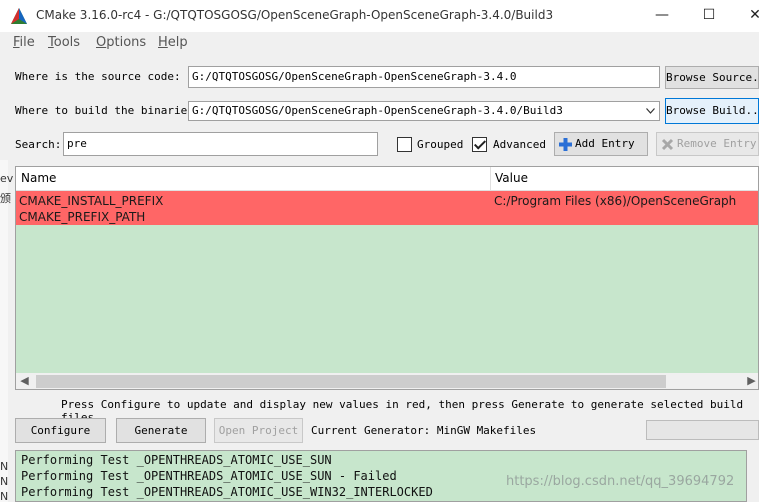 The image size is (759, 502). I want to click on horizontal-scrollbar: ◀ ▶, so click(387, 381).